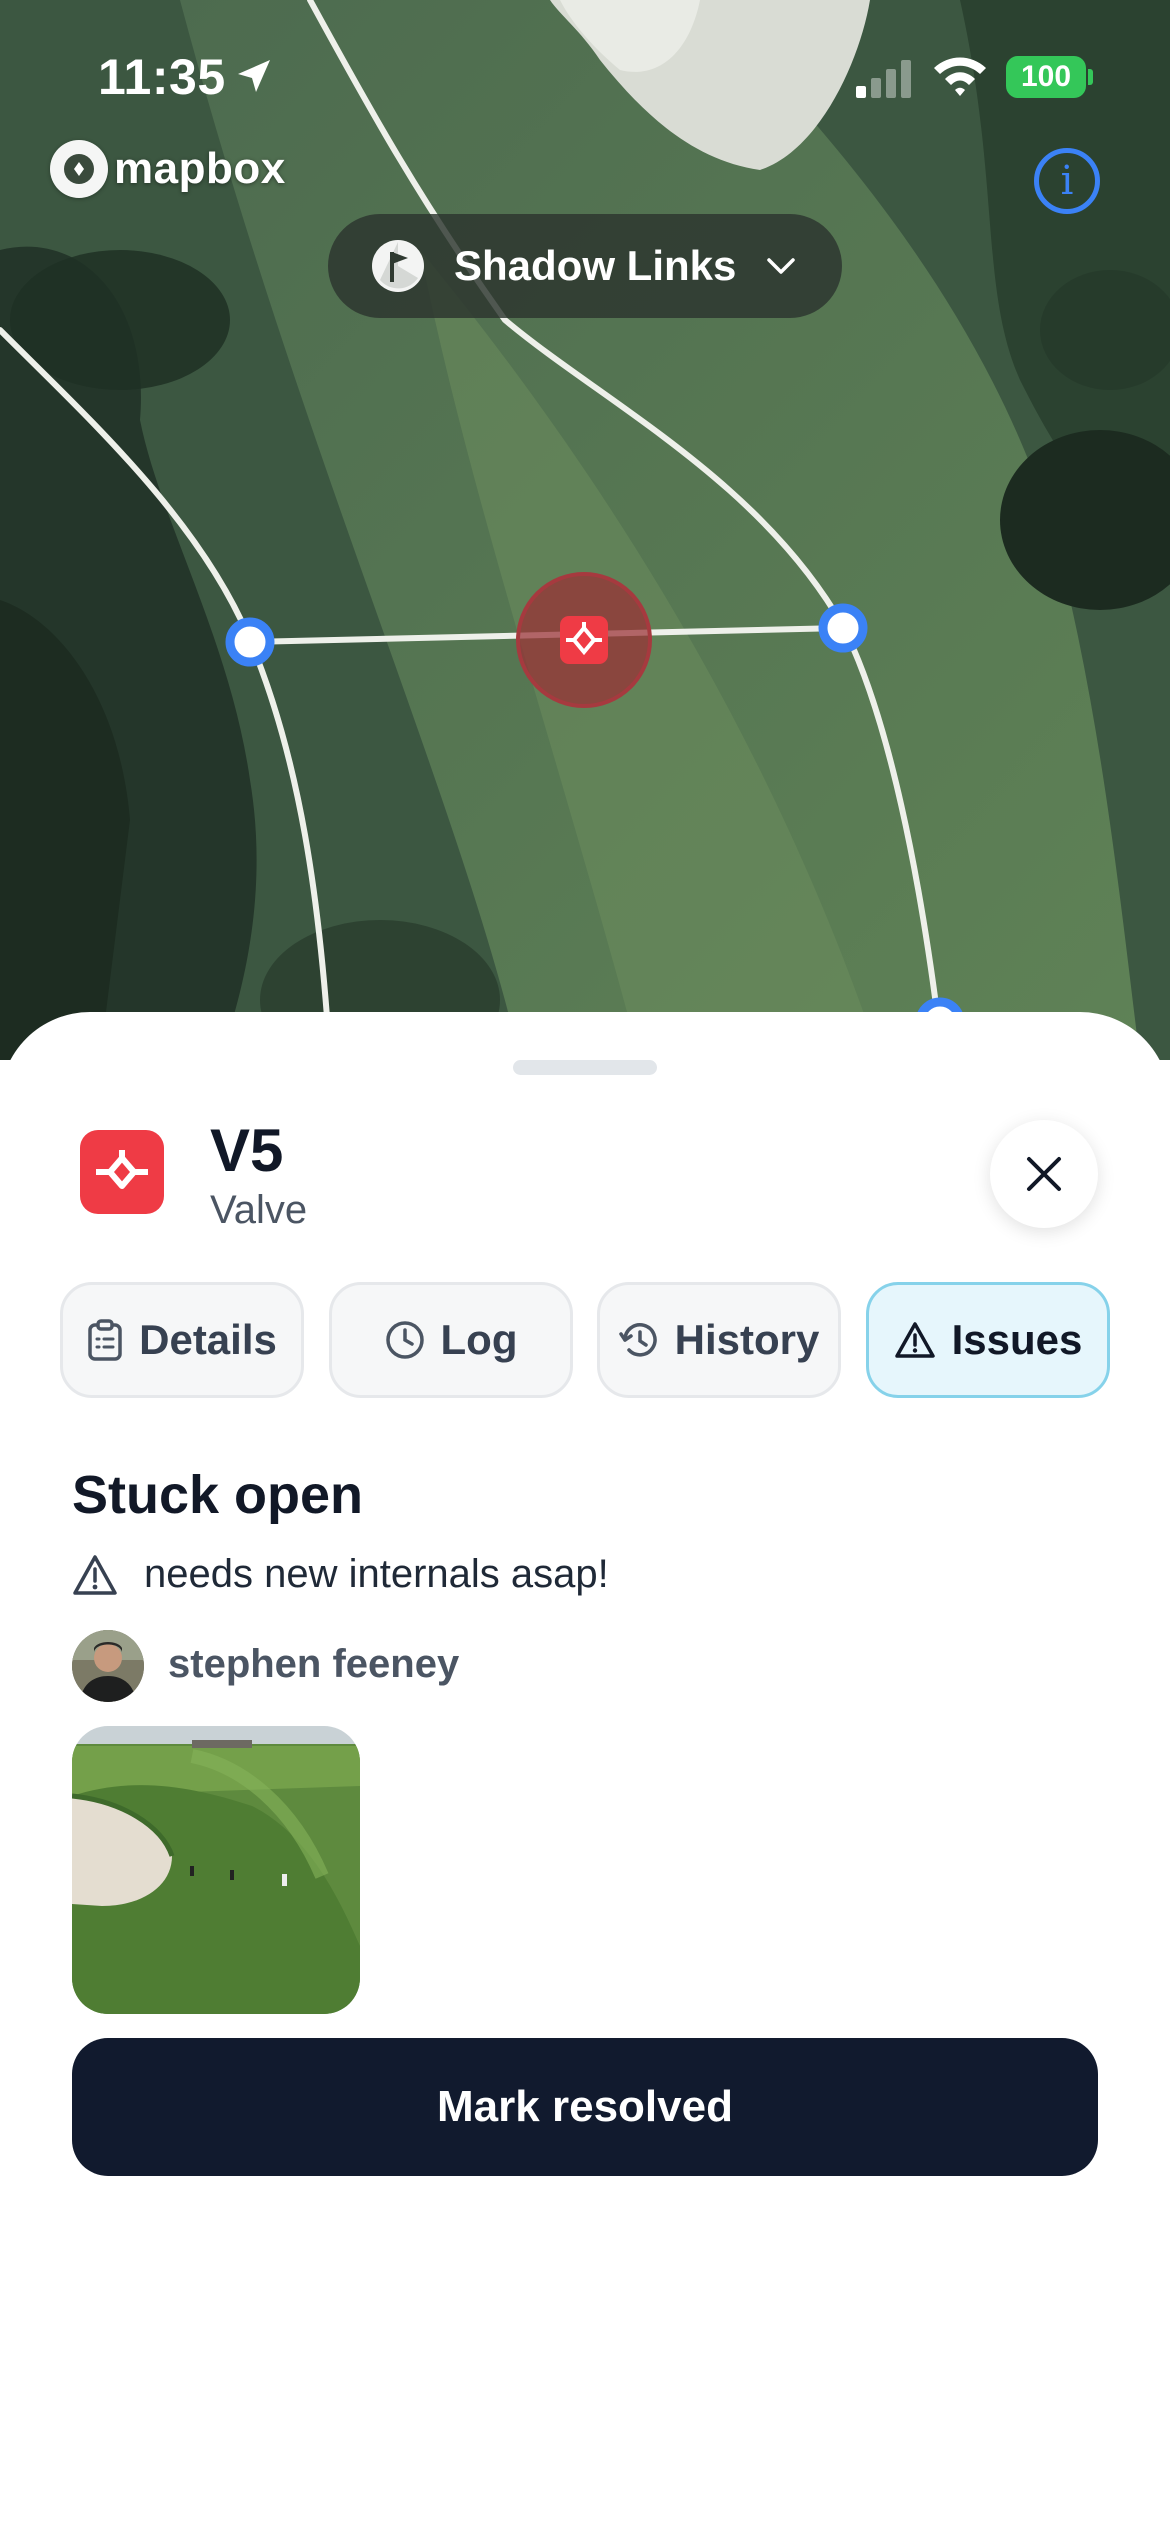  Describe the element at coordinates (960, 76) in the screenshot. I see `wifi-icon` at that location.